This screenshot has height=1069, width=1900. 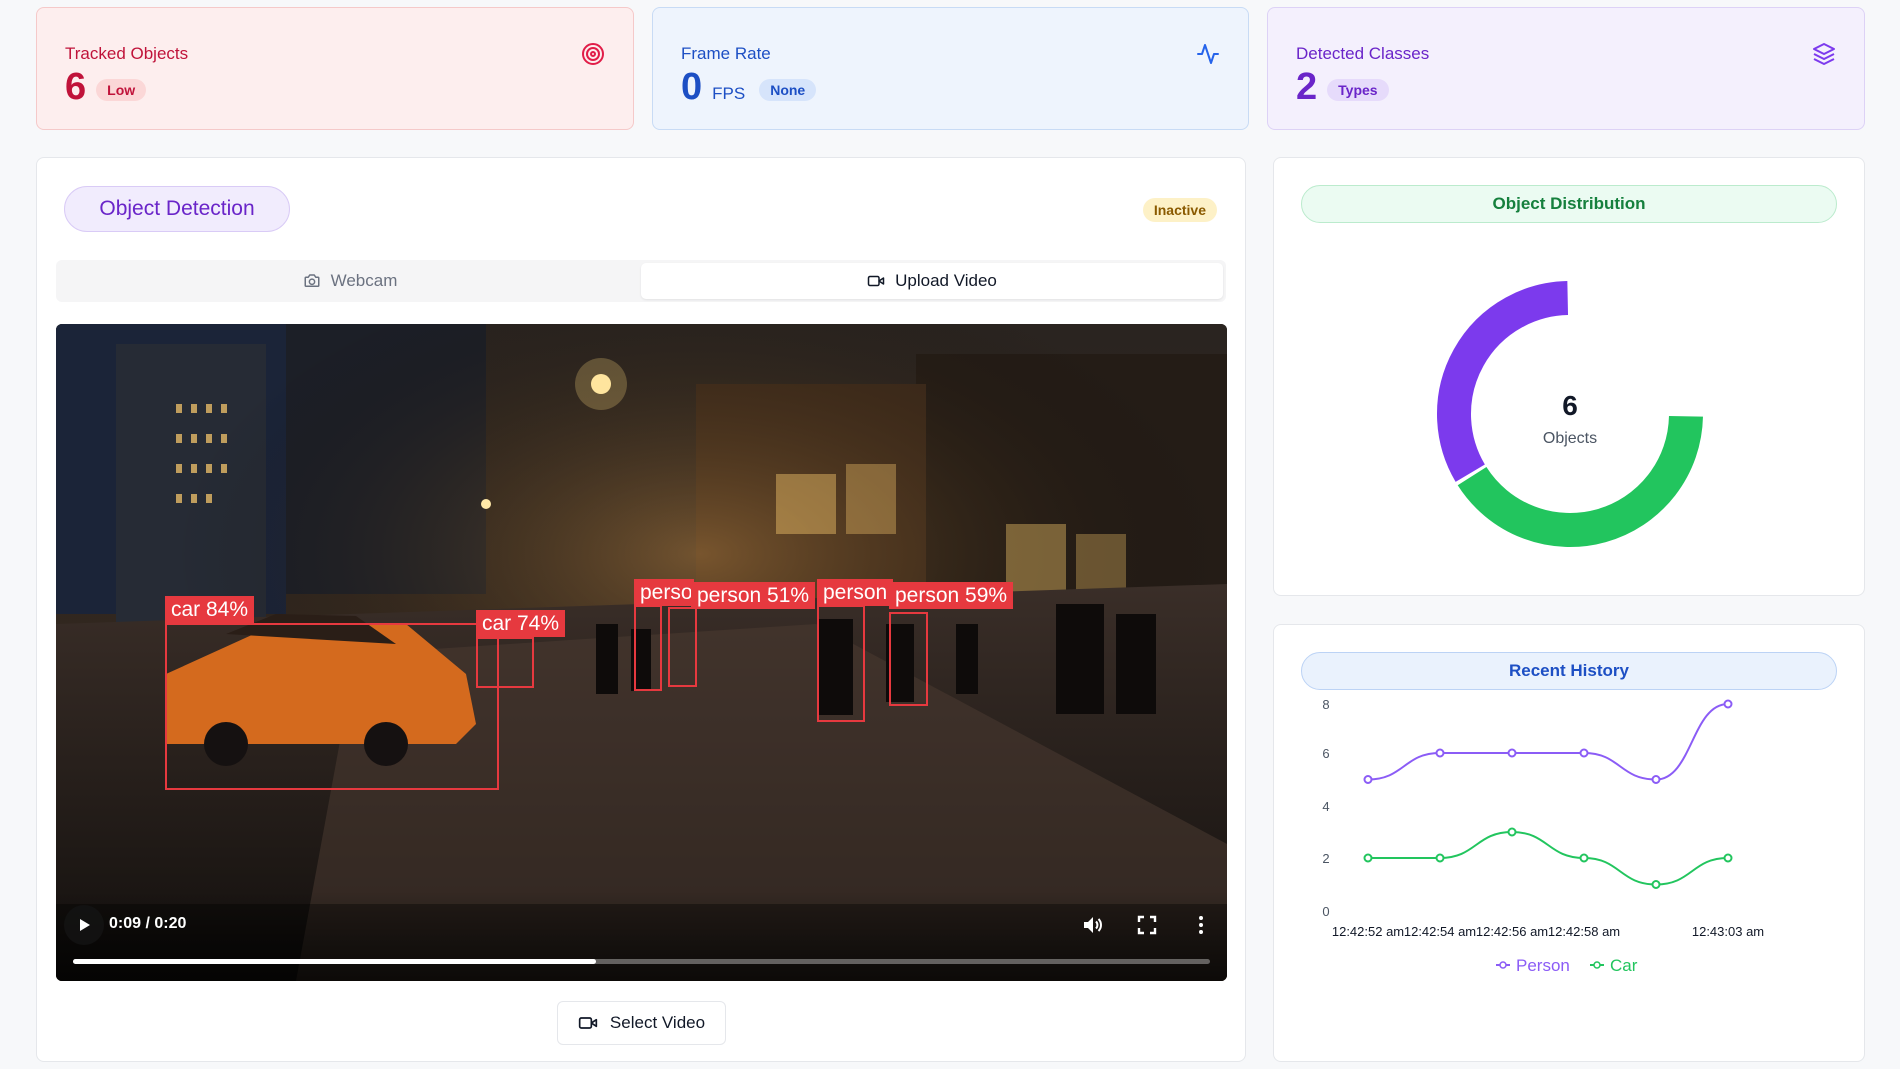 I want to click on play-button, so click(x=84, y=925).